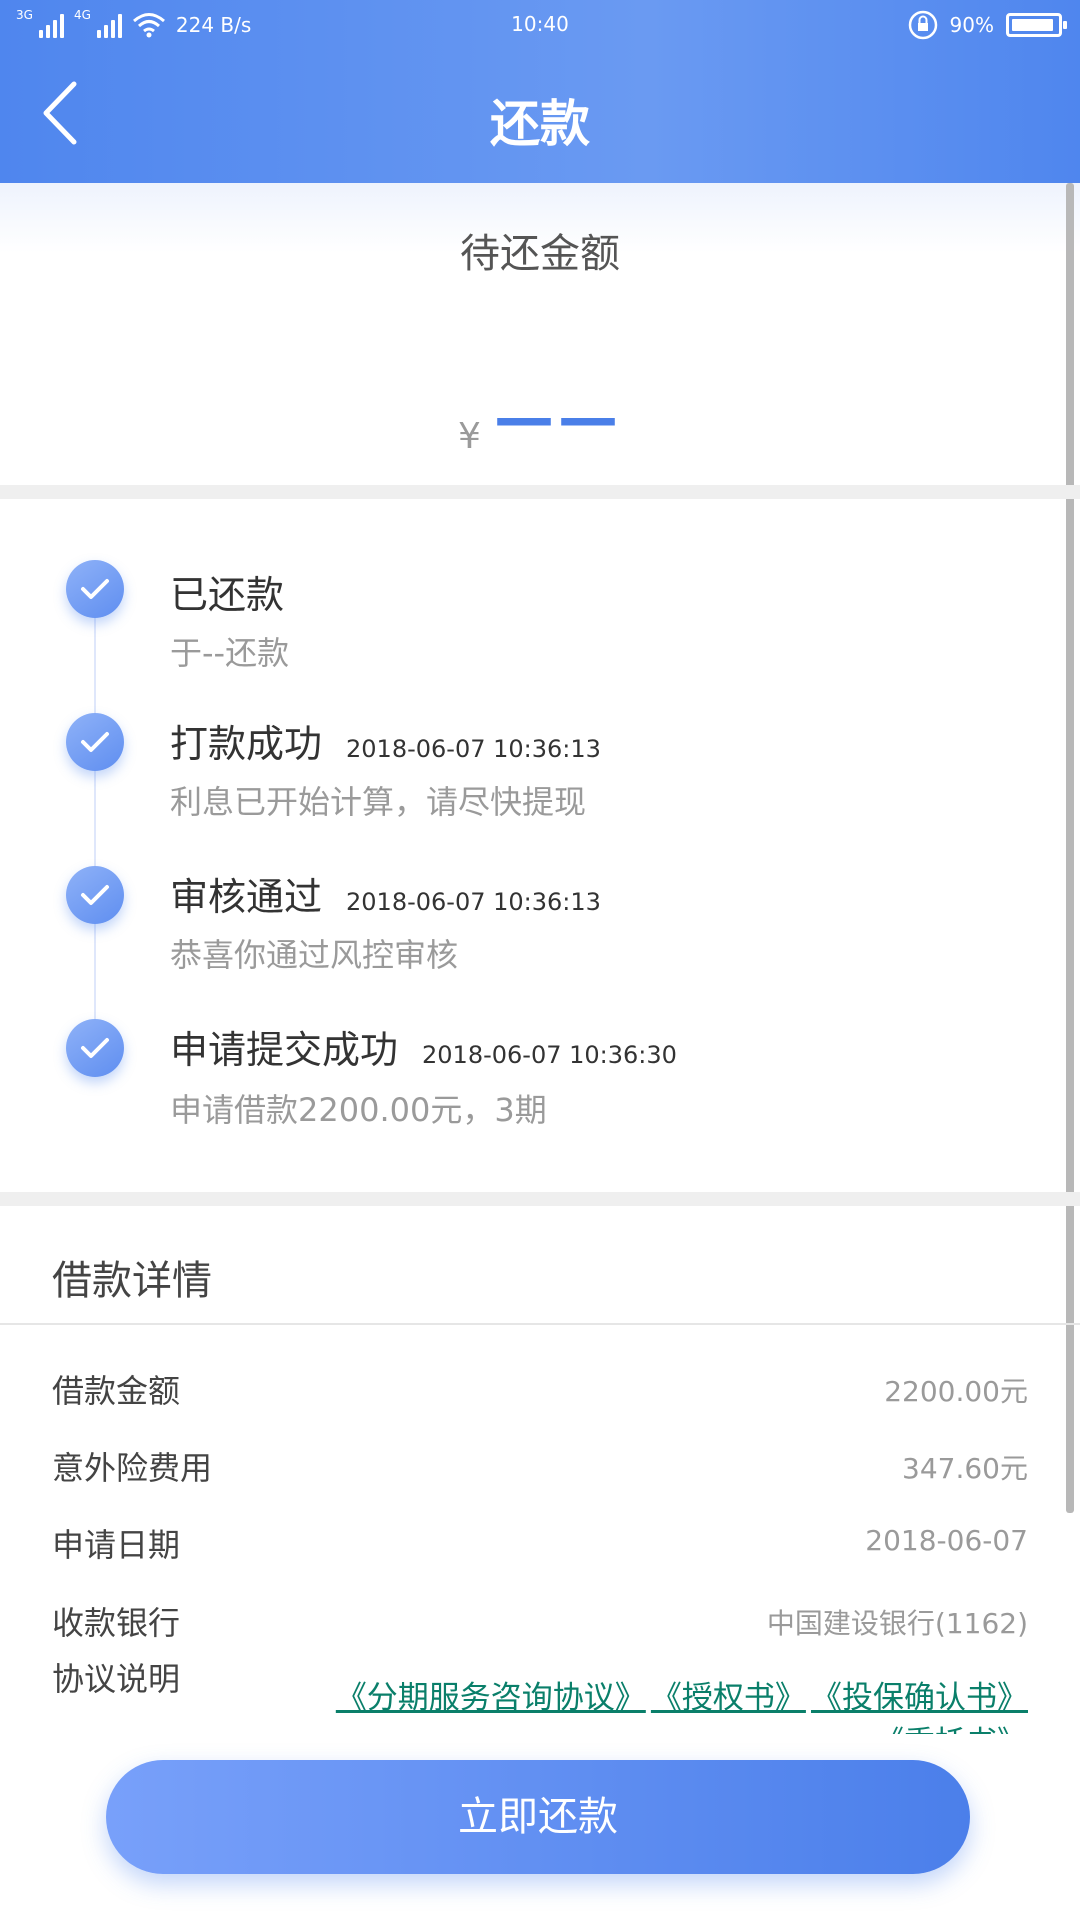 The width and height of the screenshot is (1080, 1920). Describe the element at coordinates (358, 1110) in the screenshot. I see `step-description: 申请借款2200.00元，3期` at that location.